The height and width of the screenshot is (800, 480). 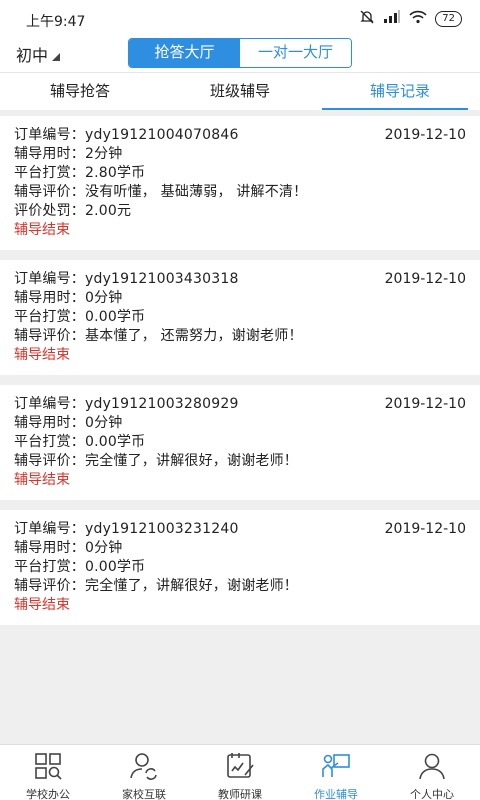 I want to click on nav-label: 家校互联, so click(x=144, y=794).